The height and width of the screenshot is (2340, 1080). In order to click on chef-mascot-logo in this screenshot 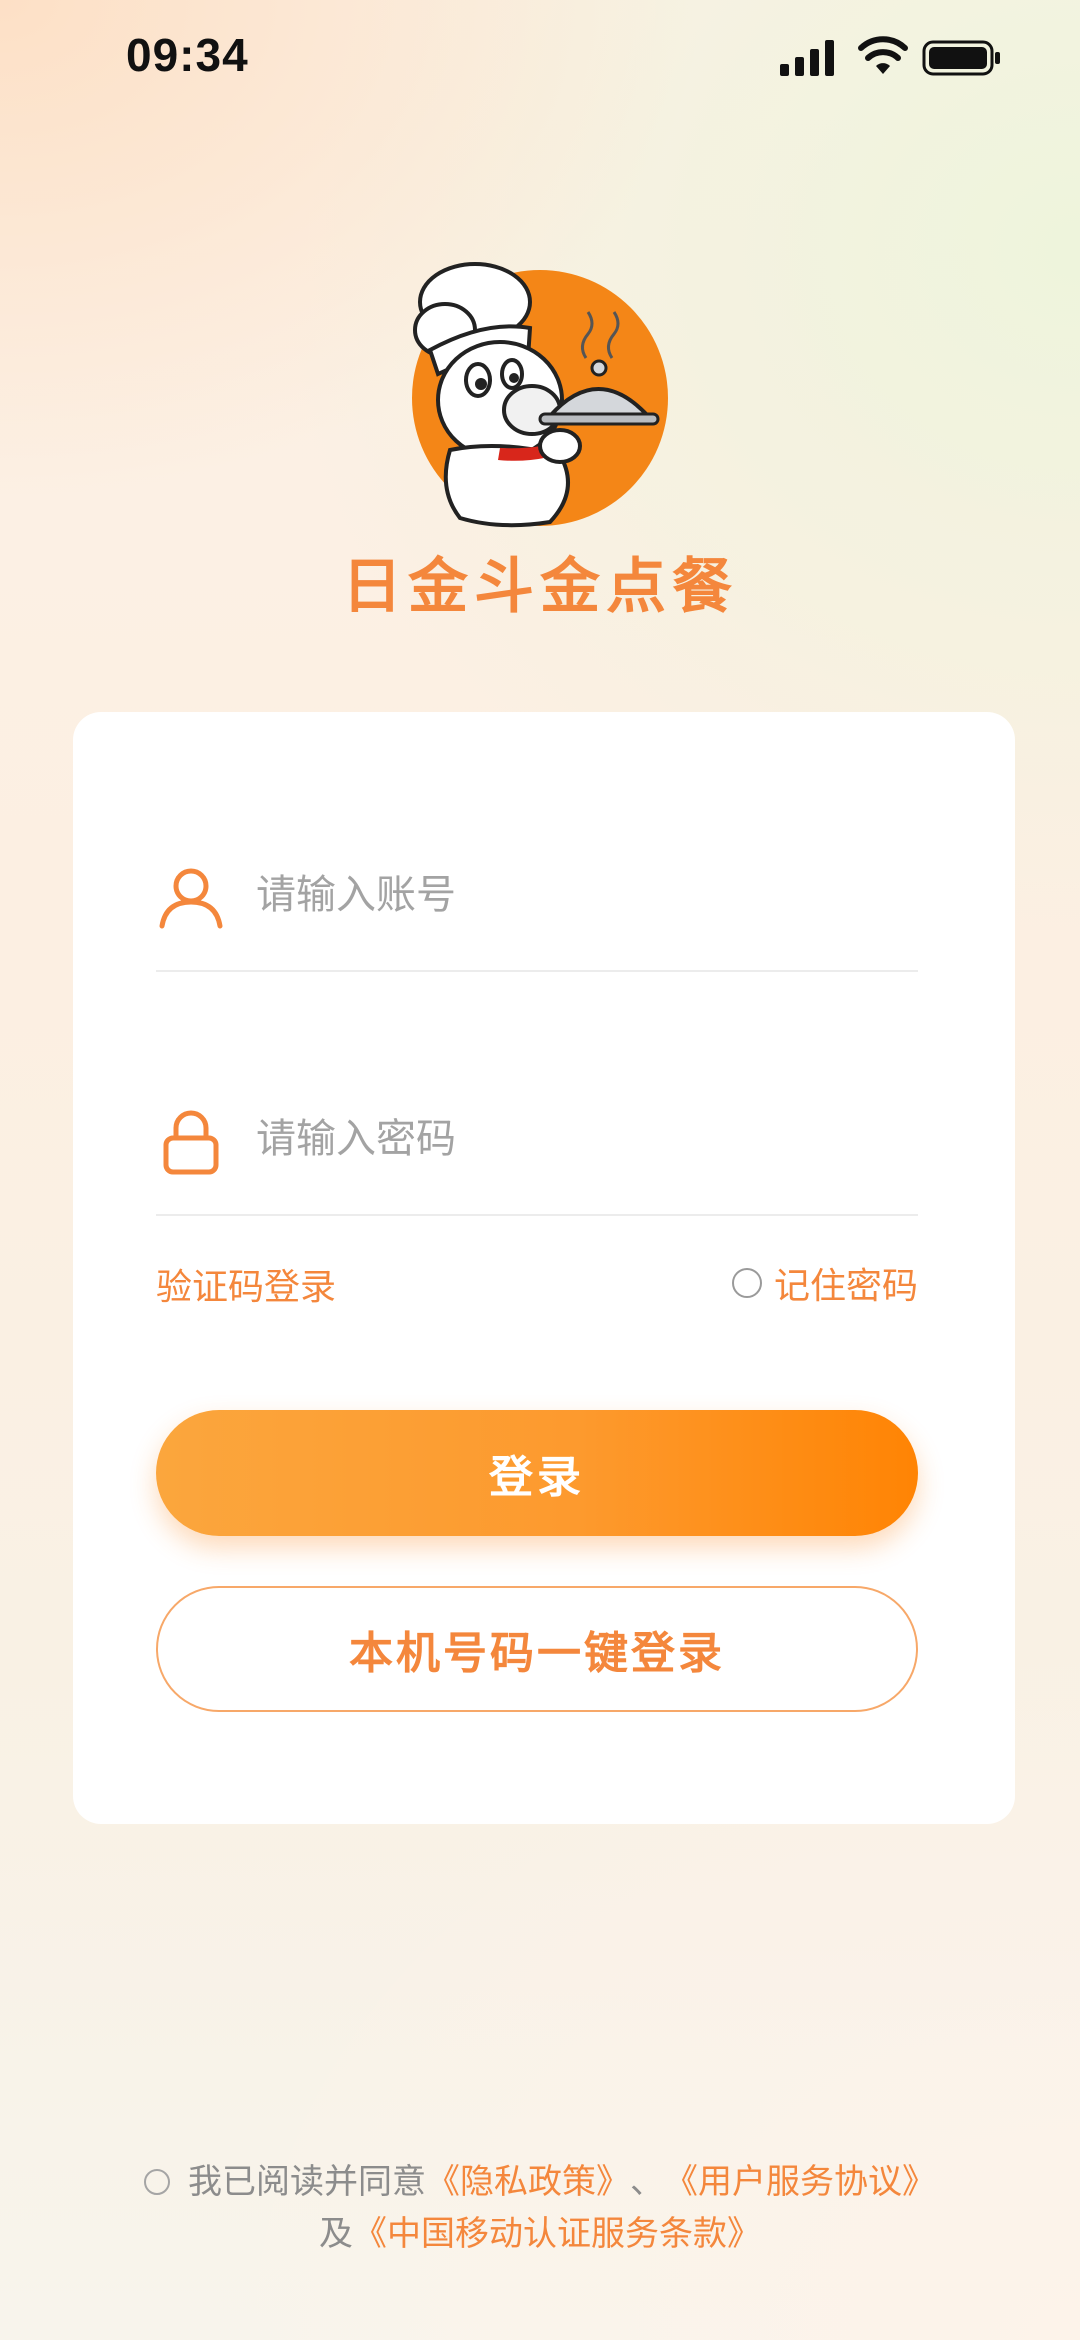, I will do `click(540, 395)`.